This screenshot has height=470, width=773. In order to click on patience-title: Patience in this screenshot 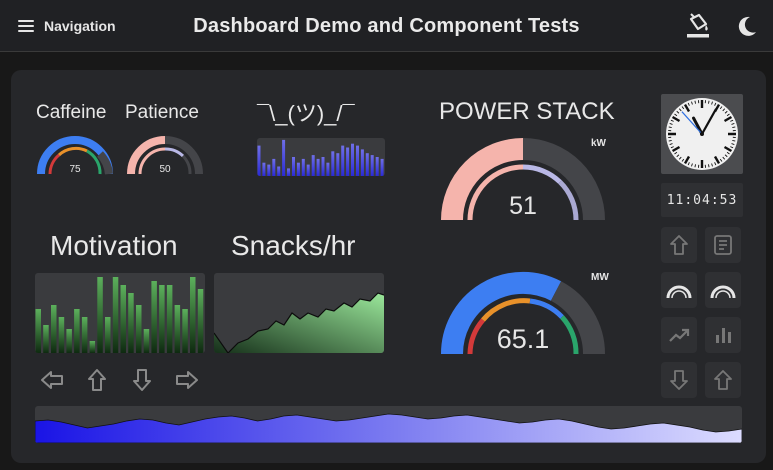, I will do `click(162, 112)`.